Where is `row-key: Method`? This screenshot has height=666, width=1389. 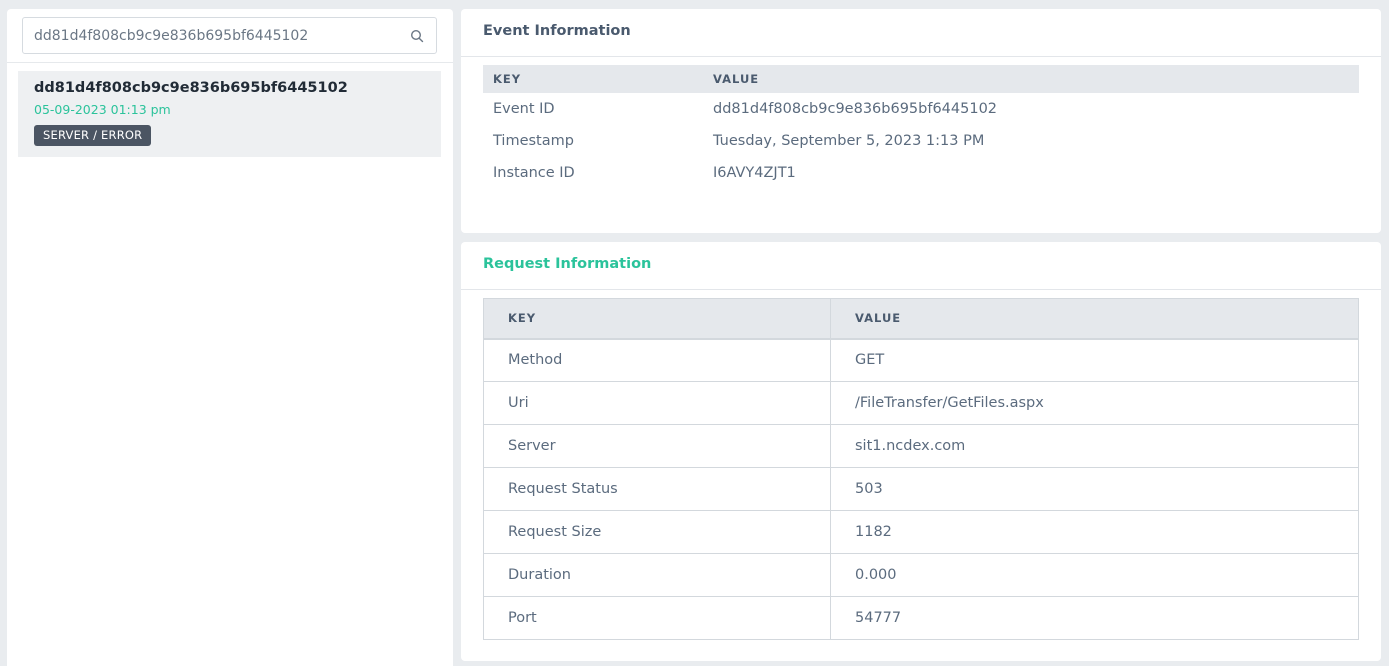
row-key: Method is located at coordinates (657, 360).